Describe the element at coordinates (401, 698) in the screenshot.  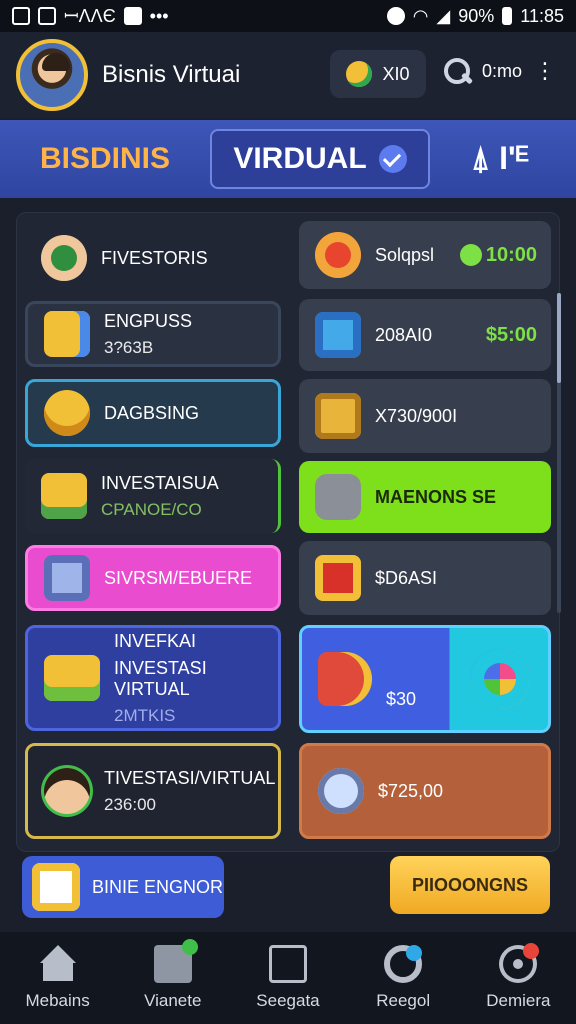
I see `card-title: $30` at that location.